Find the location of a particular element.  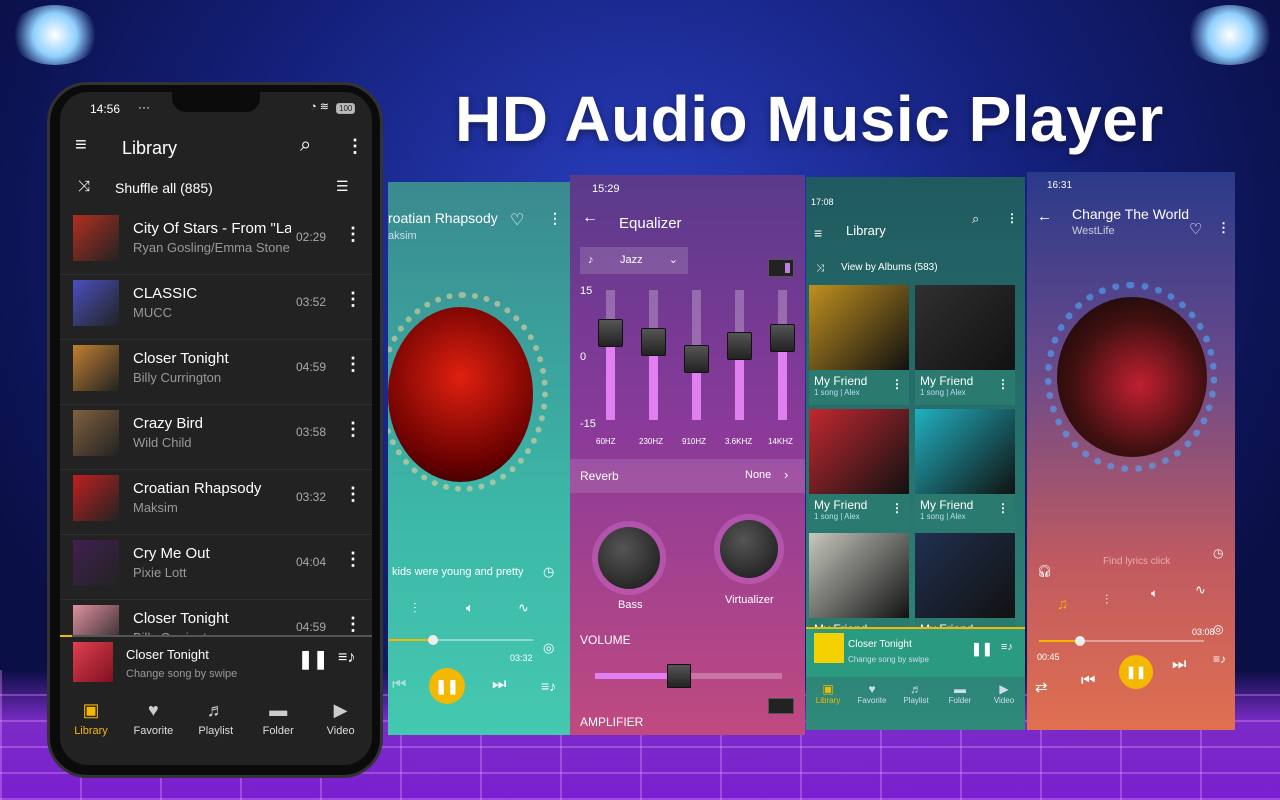

amplifier-toggle is located at coordinates (781, 706).